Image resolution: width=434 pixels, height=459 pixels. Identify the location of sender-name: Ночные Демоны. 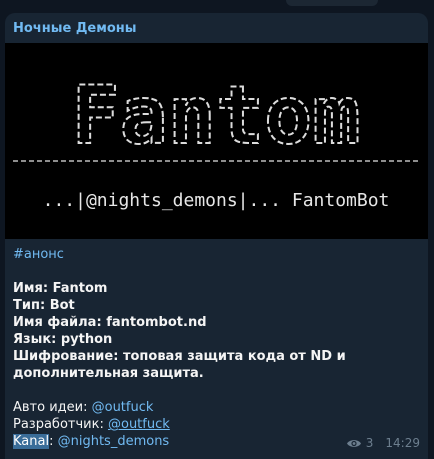
(75, 28).